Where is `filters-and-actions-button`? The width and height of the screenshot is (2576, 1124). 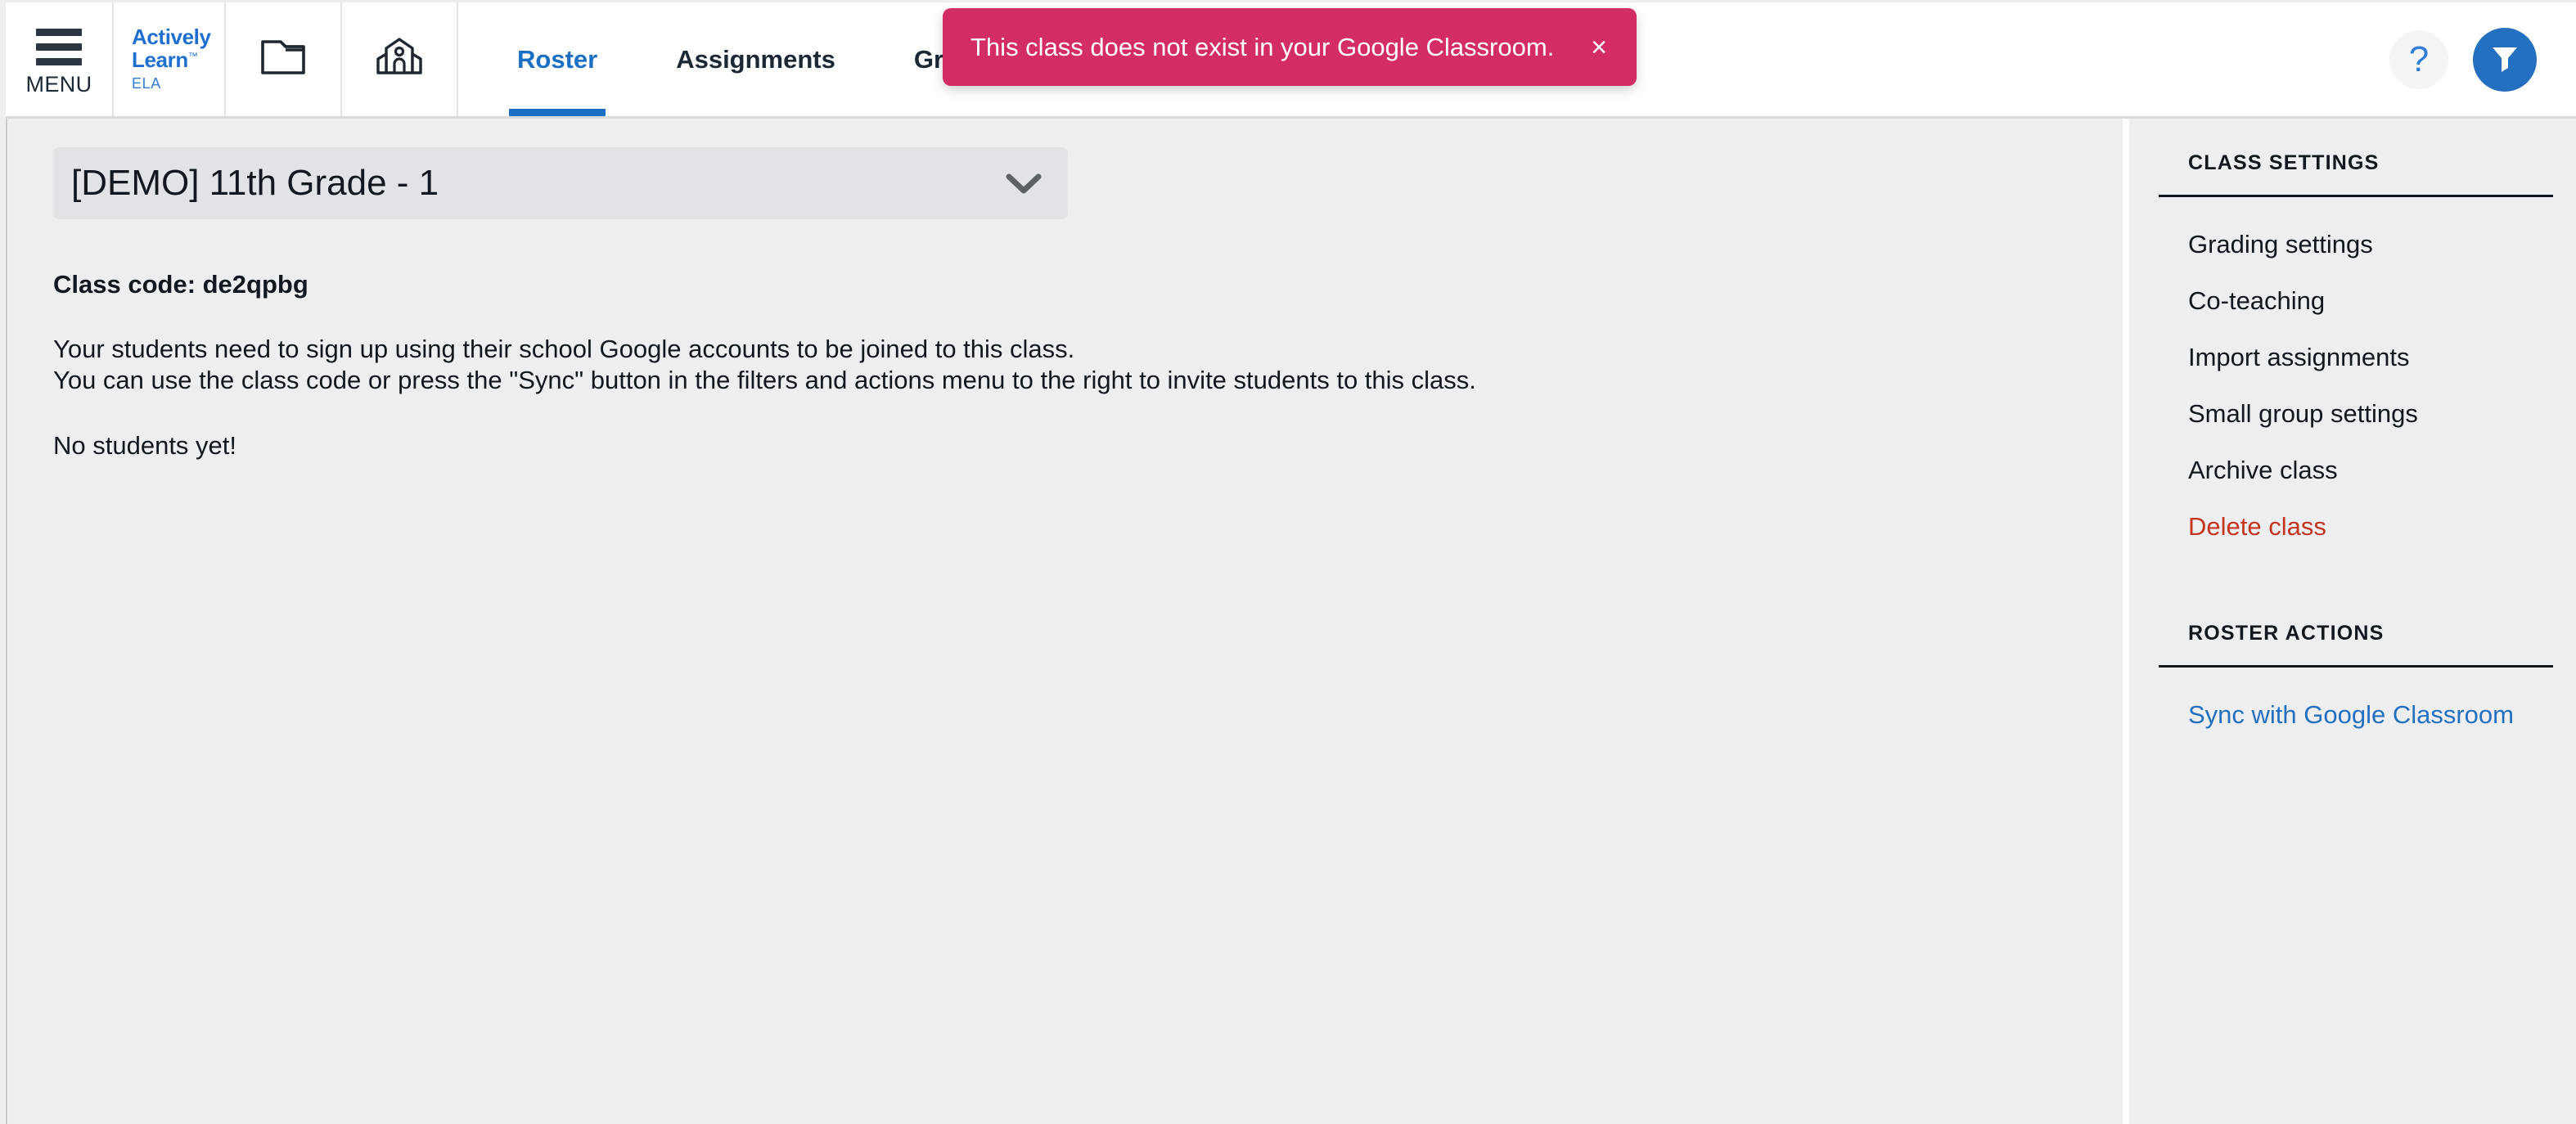
filters-and-actions-button is located at coordinates (2505, 59).